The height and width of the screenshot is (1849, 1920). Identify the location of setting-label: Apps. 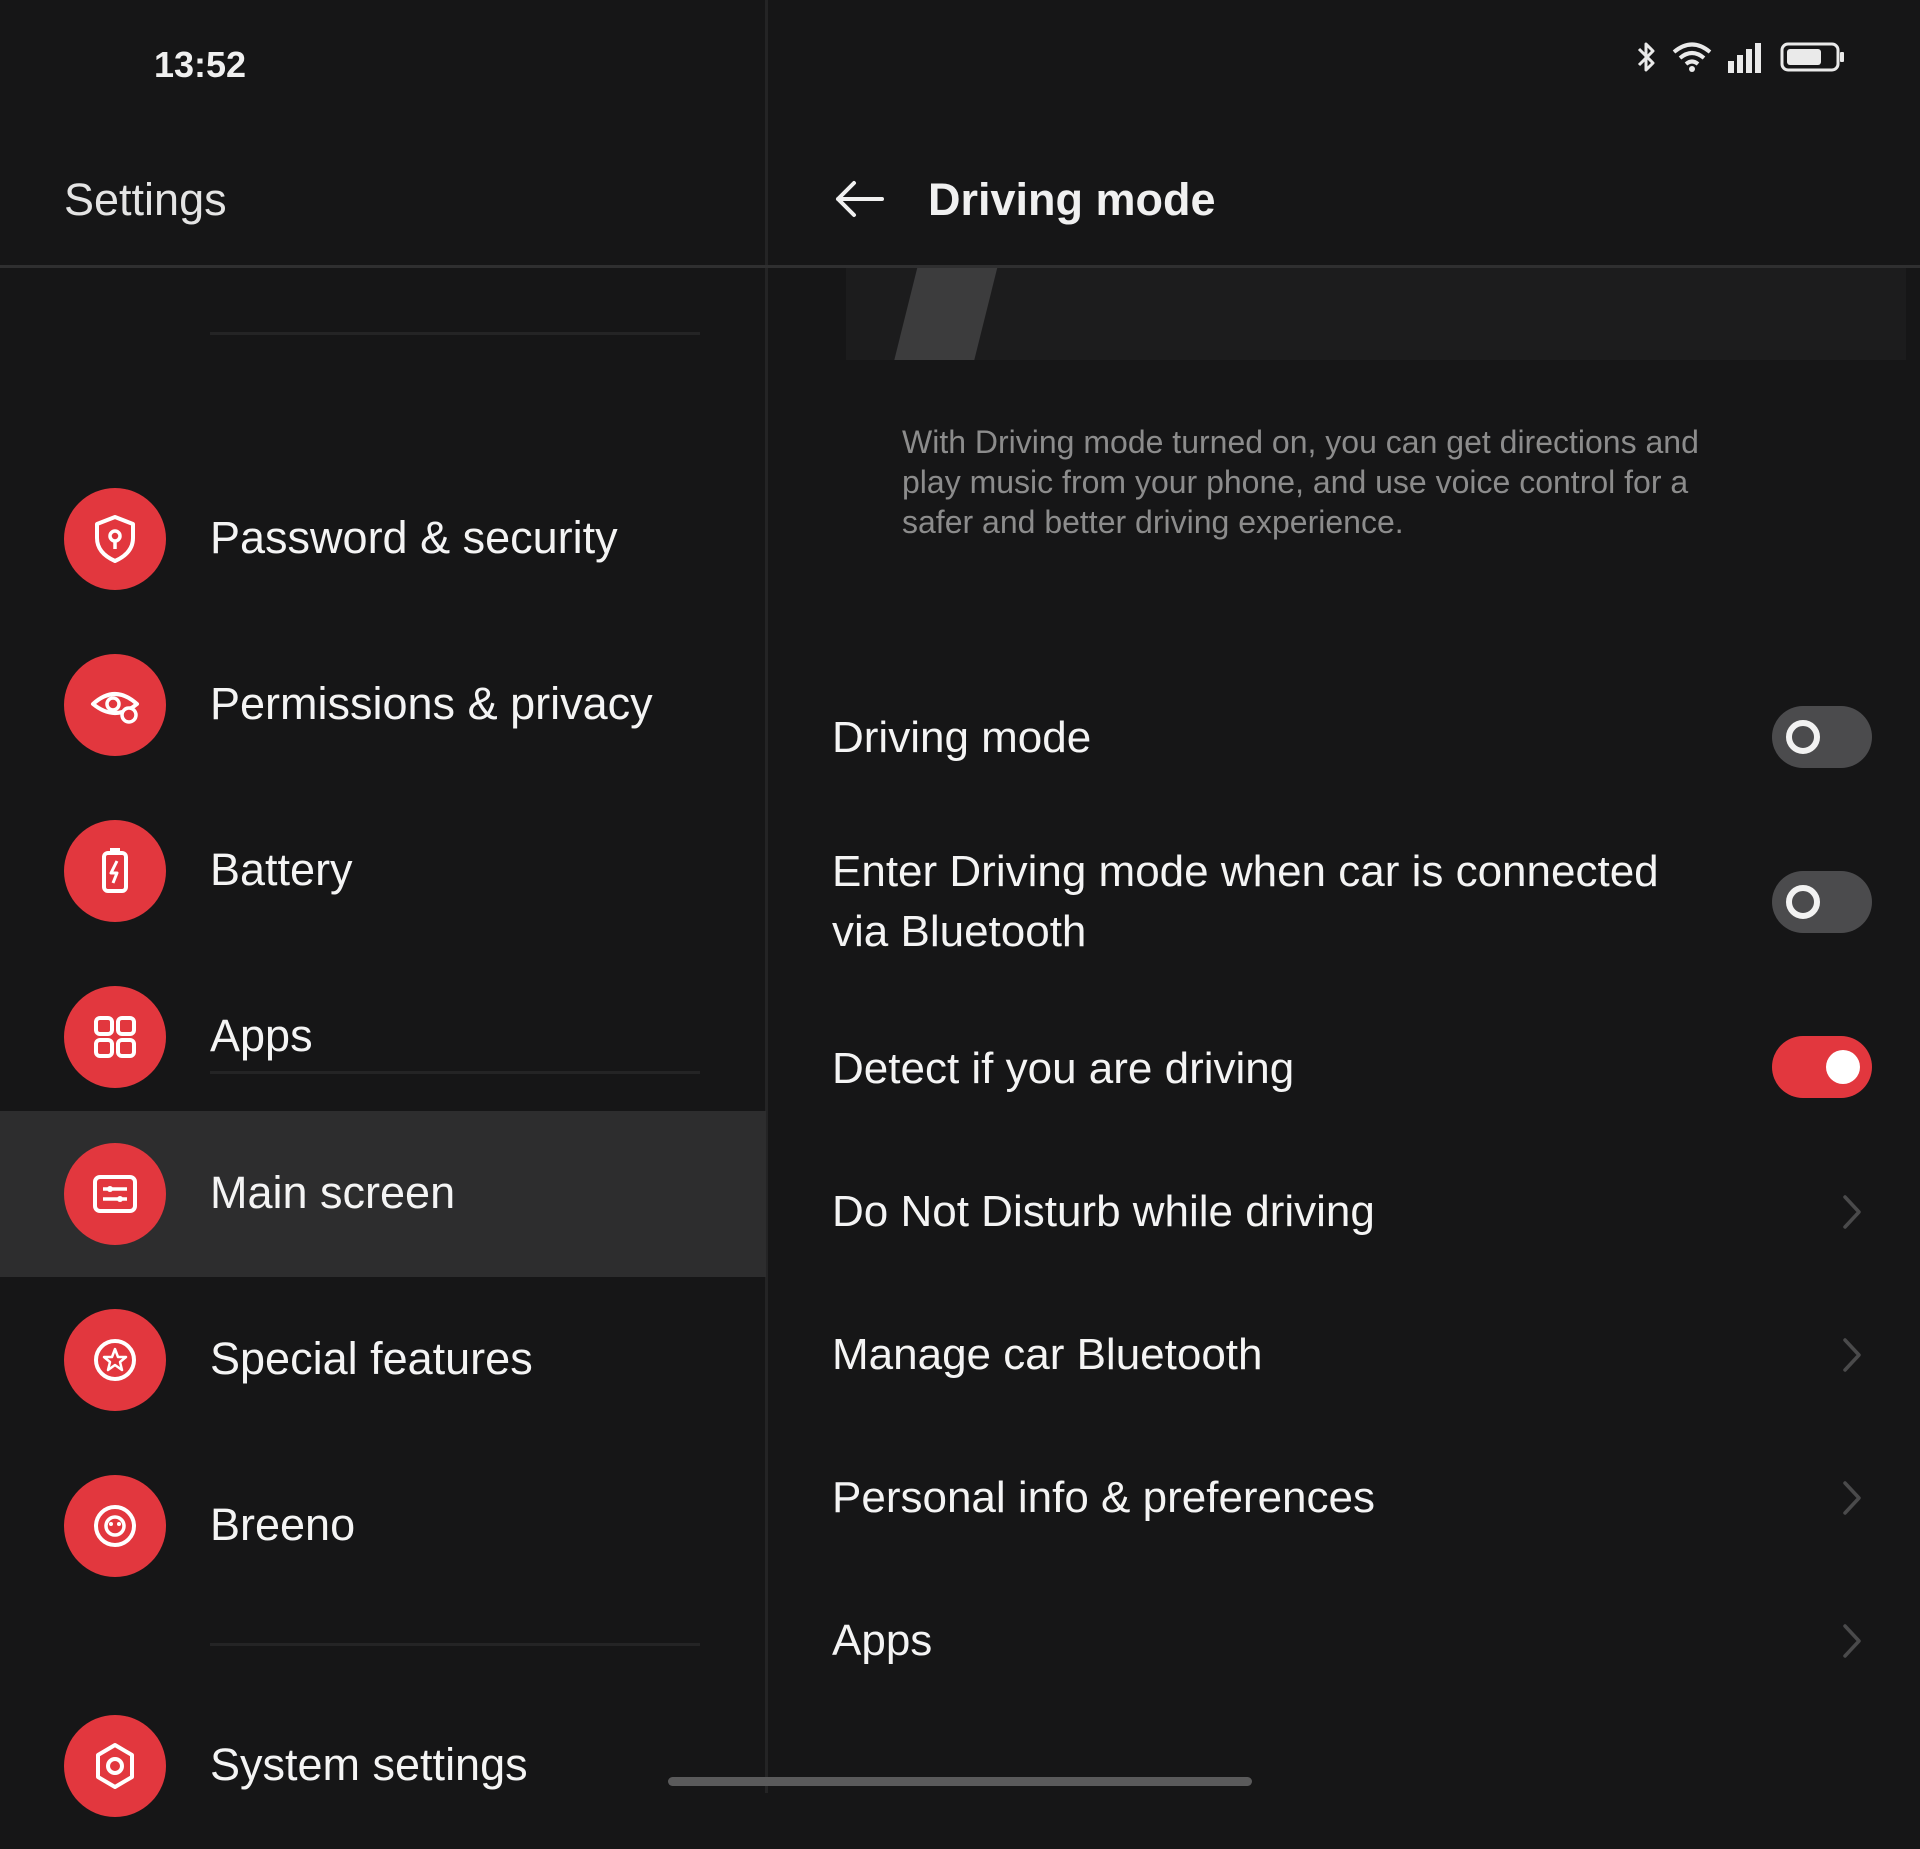
(882, 1640).